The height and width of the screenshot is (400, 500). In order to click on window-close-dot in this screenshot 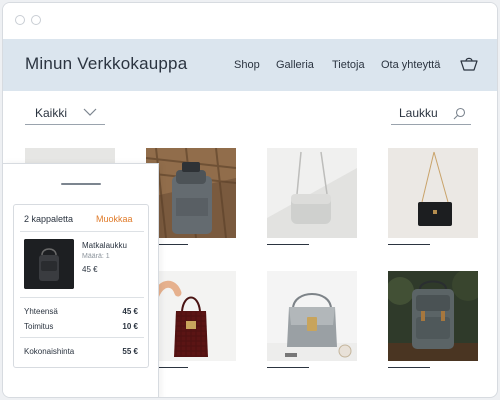, I will do `click(20, 20)`.